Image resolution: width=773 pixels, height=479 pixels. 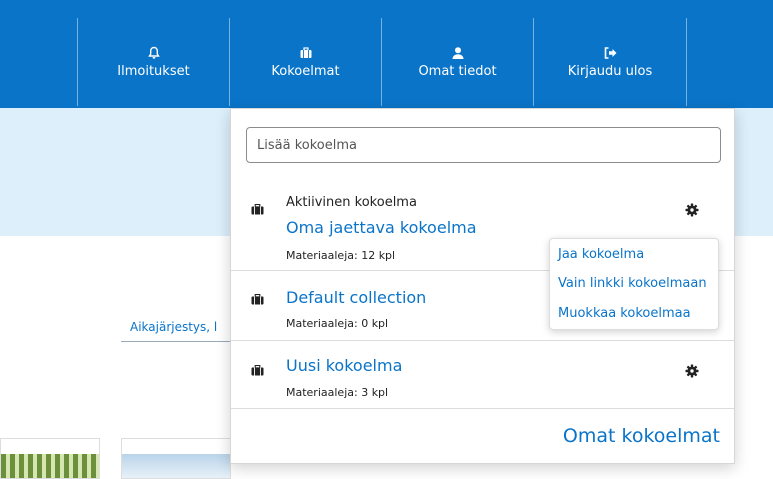 I want to click on active-collection-label: Aktiivinen kokoelma, so click(x=351, y=202).